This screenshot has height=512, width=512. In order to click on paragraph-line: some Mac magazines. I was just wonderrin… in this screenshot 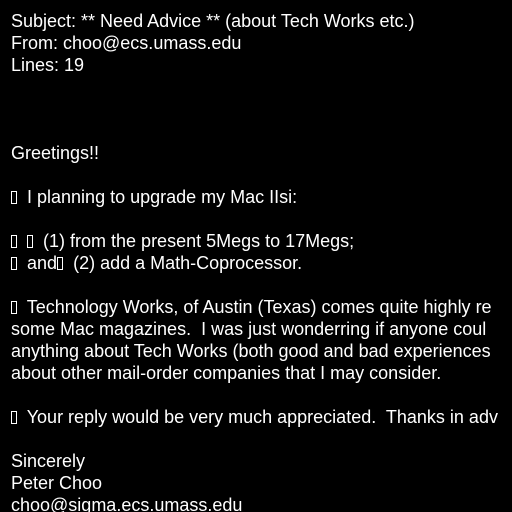, I will do `click(249, 329)`.